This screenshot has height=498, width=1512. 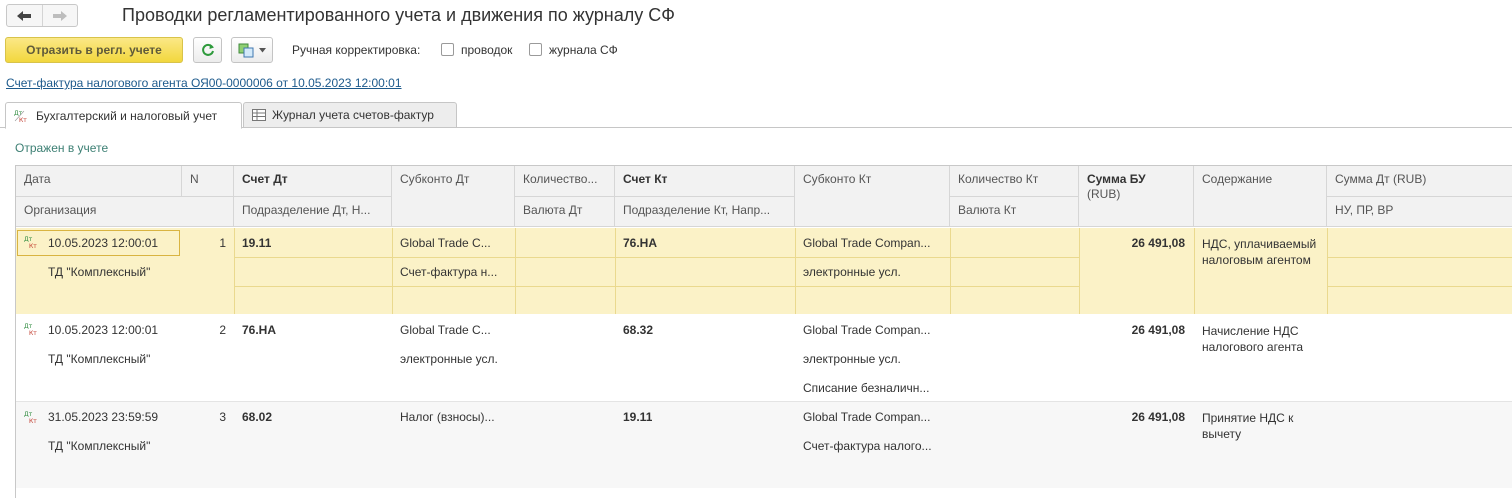 I want to click on tab-accounting: Дт Кт Бухгалтерский и налоговый учет, so click(x=123, y=115).